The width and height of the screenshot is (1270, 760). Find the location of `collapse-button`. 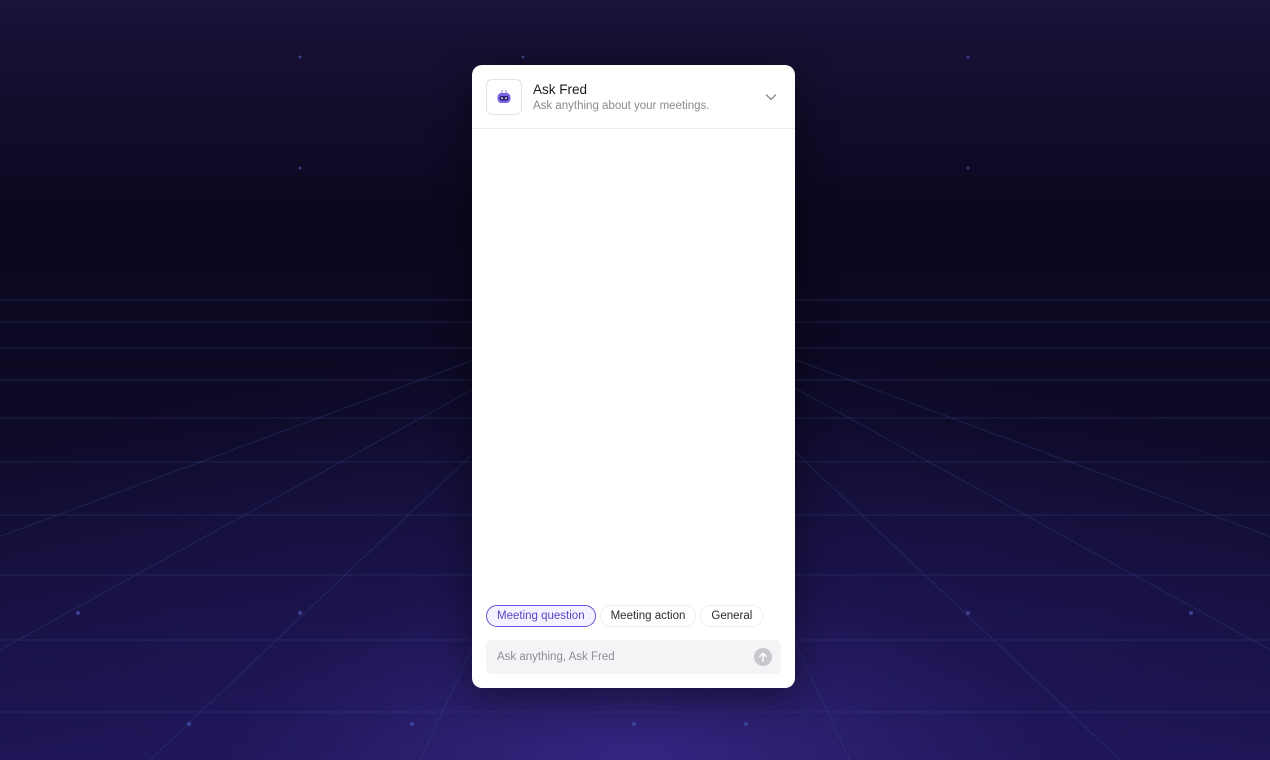

collapse-button is located at coordinates (771, 97).